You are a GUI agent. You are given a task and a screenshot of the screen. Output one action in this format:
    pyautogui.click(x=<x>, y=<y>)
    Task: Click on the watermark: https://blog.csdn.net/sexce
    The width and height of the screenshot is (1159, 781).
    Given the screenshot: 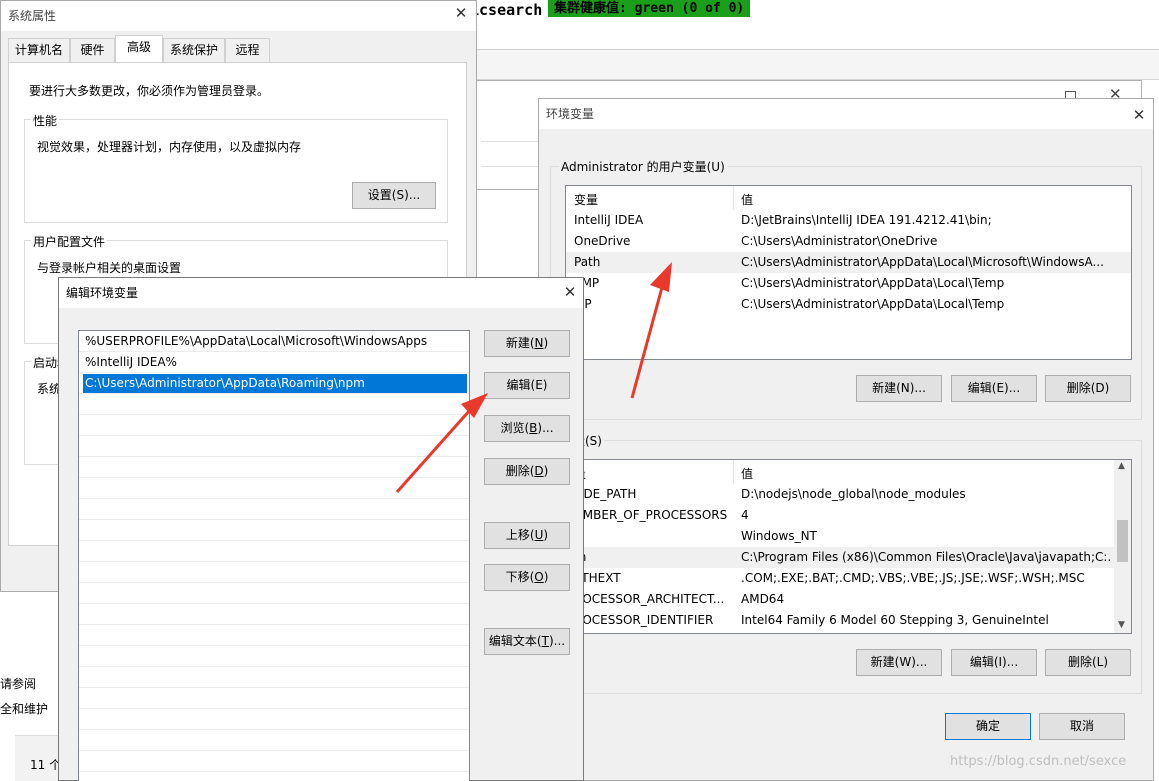 What is the action you would take?
    pyautogui.click(x=1038, y=761)
    